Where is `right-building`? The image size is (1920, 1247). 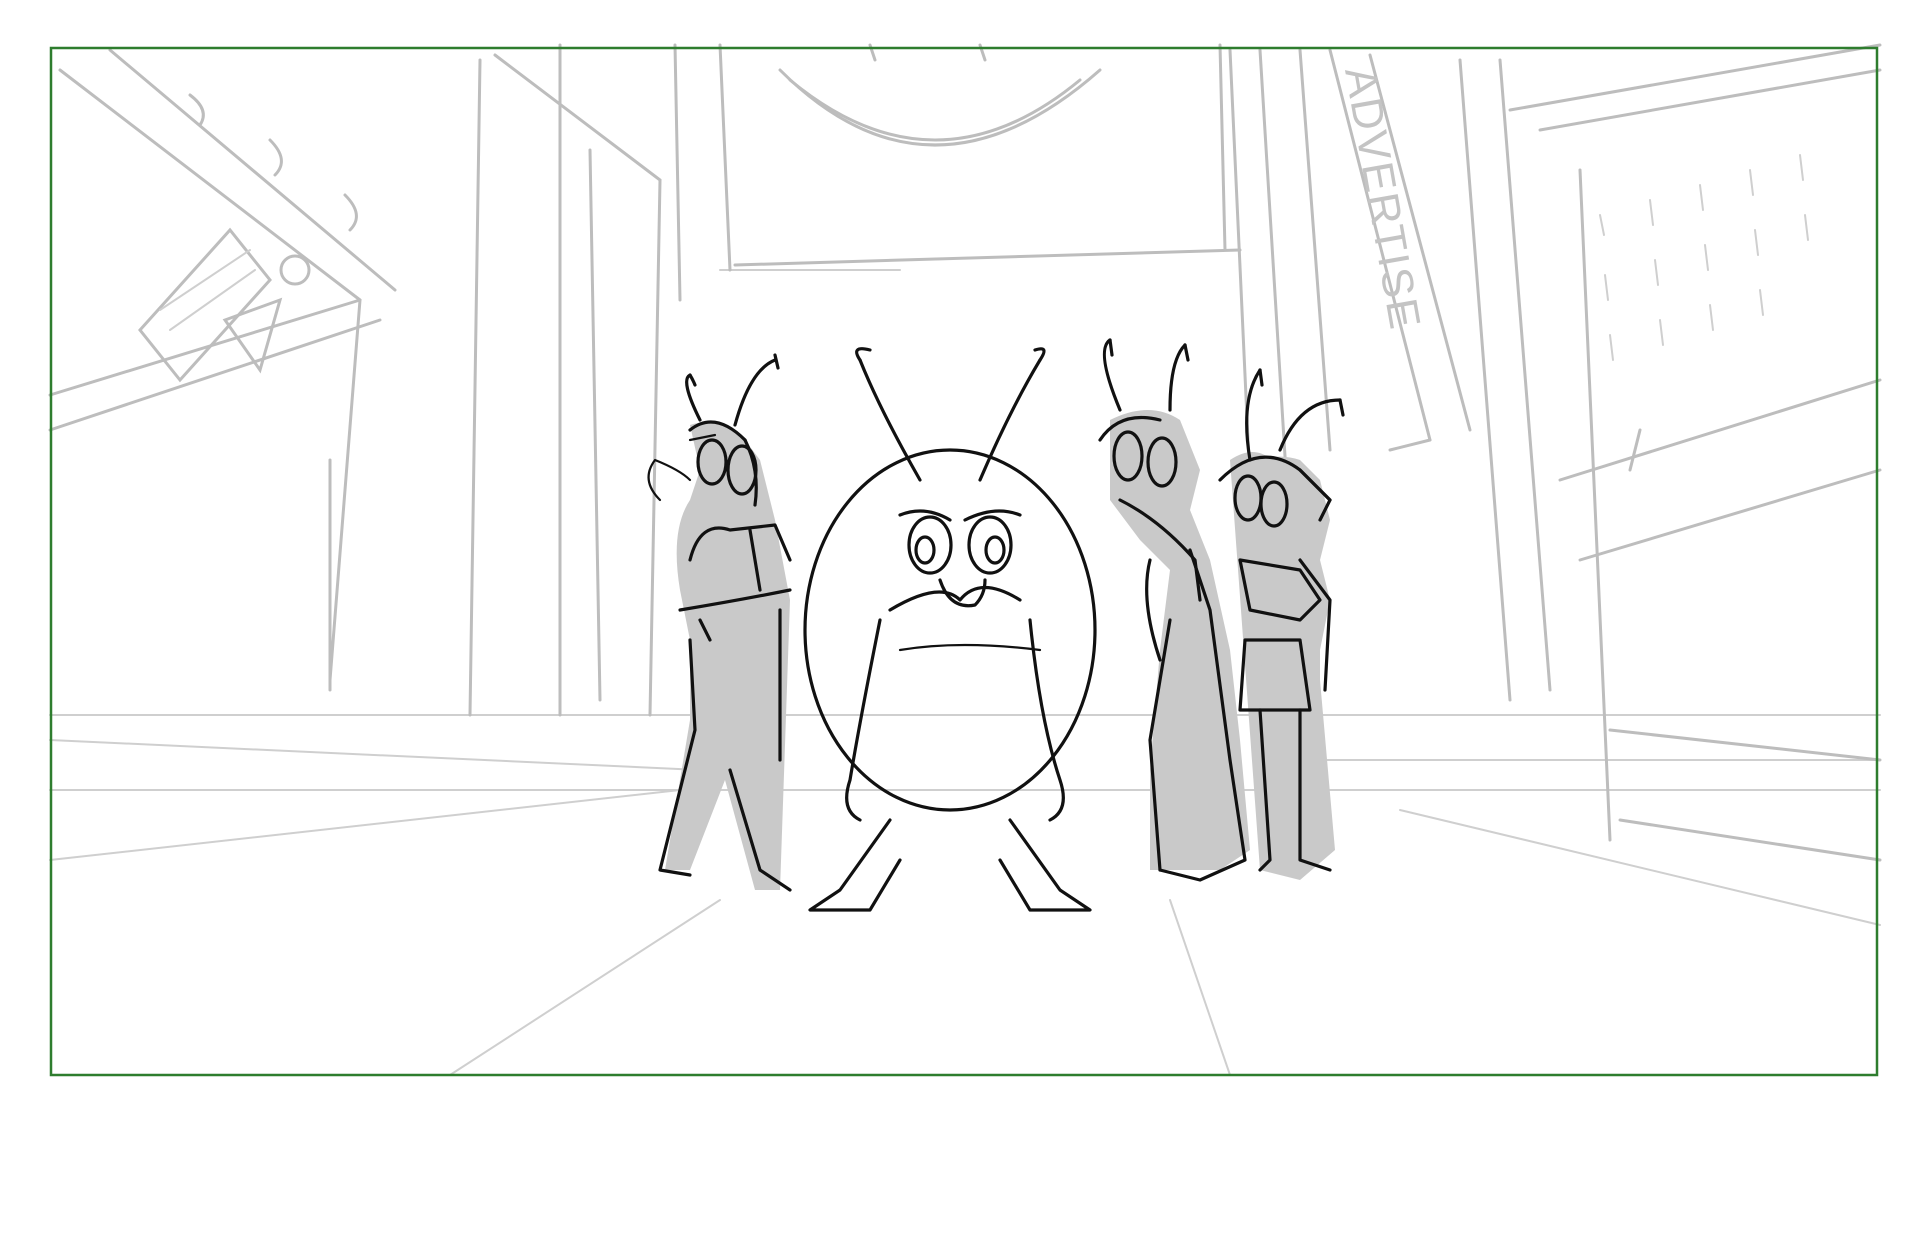 right-building is located at coordinates (1670, 452).